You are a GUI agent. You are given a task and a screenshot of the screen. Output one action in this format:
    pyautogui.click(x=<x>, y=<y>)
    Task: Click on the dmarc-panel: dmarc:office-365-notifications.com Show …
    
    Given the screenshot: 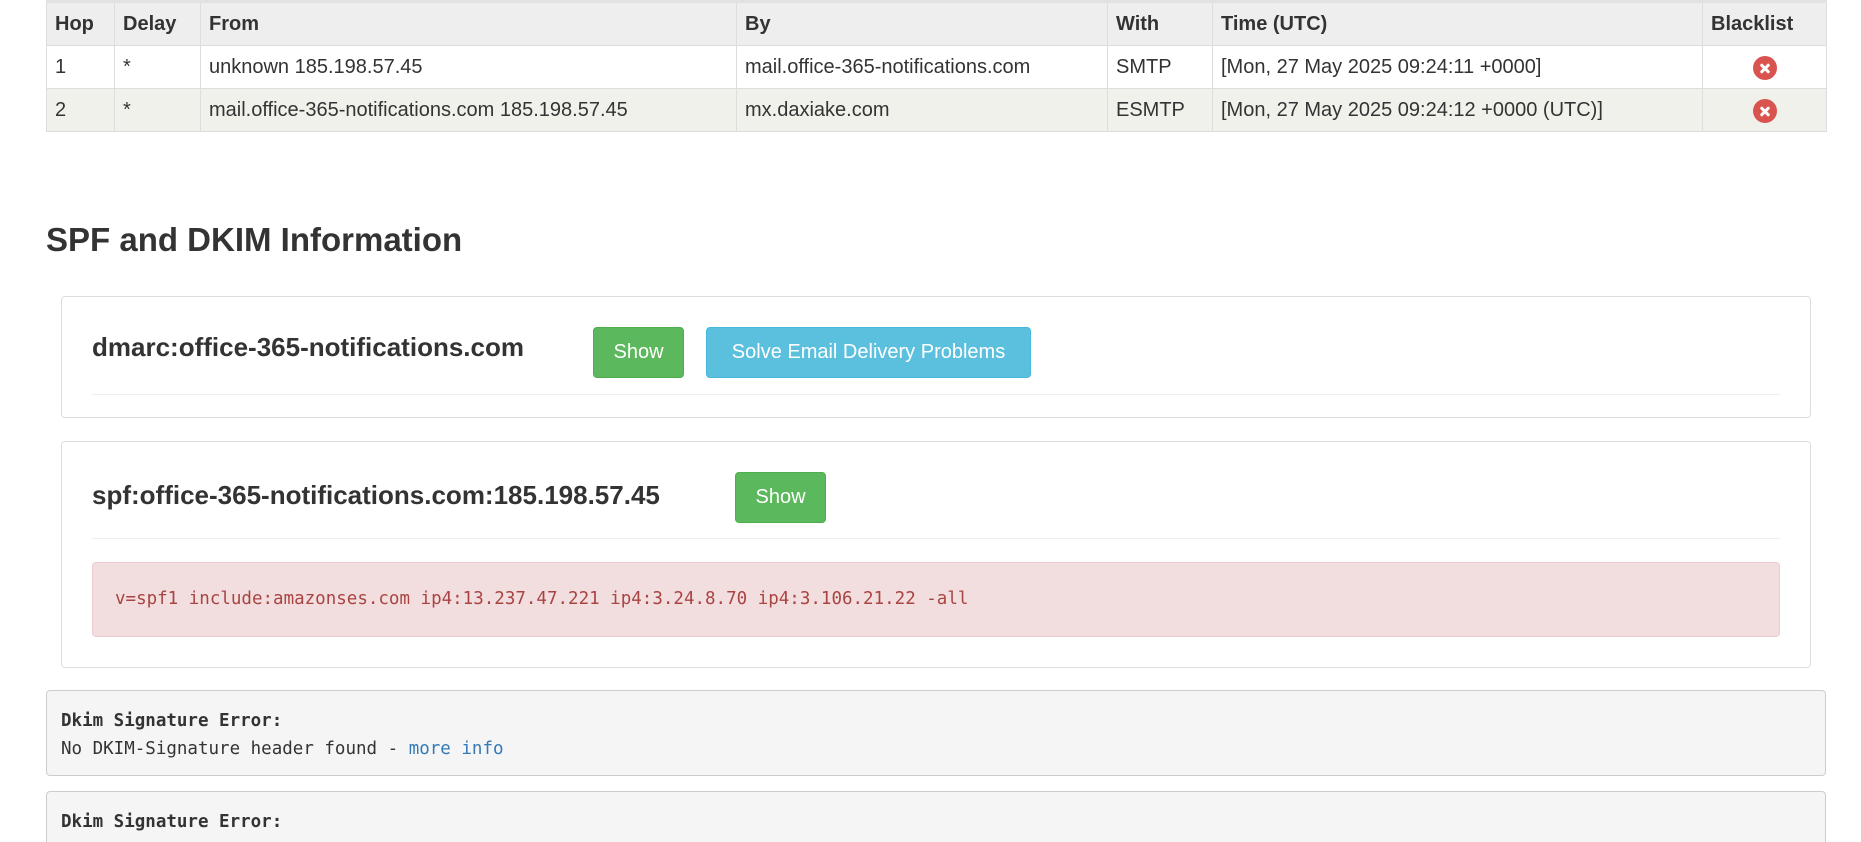 What is the action you would take?
    pyautogui.click(x=936, y=357)
    